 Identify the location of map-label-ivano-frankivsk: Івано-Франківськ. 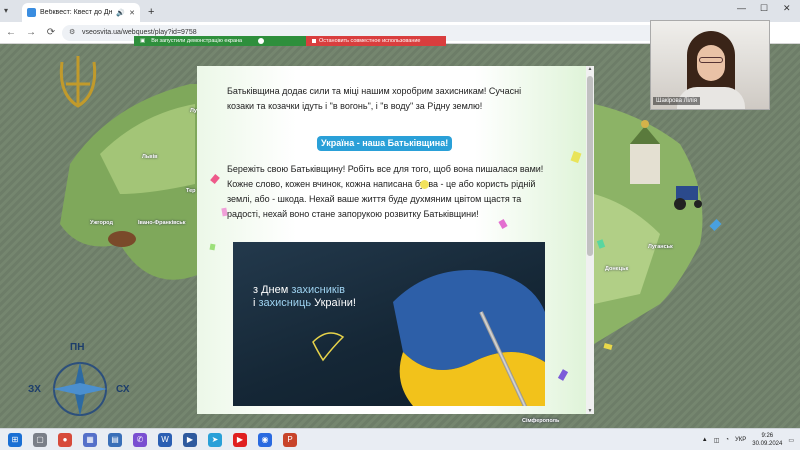
(162, 223).